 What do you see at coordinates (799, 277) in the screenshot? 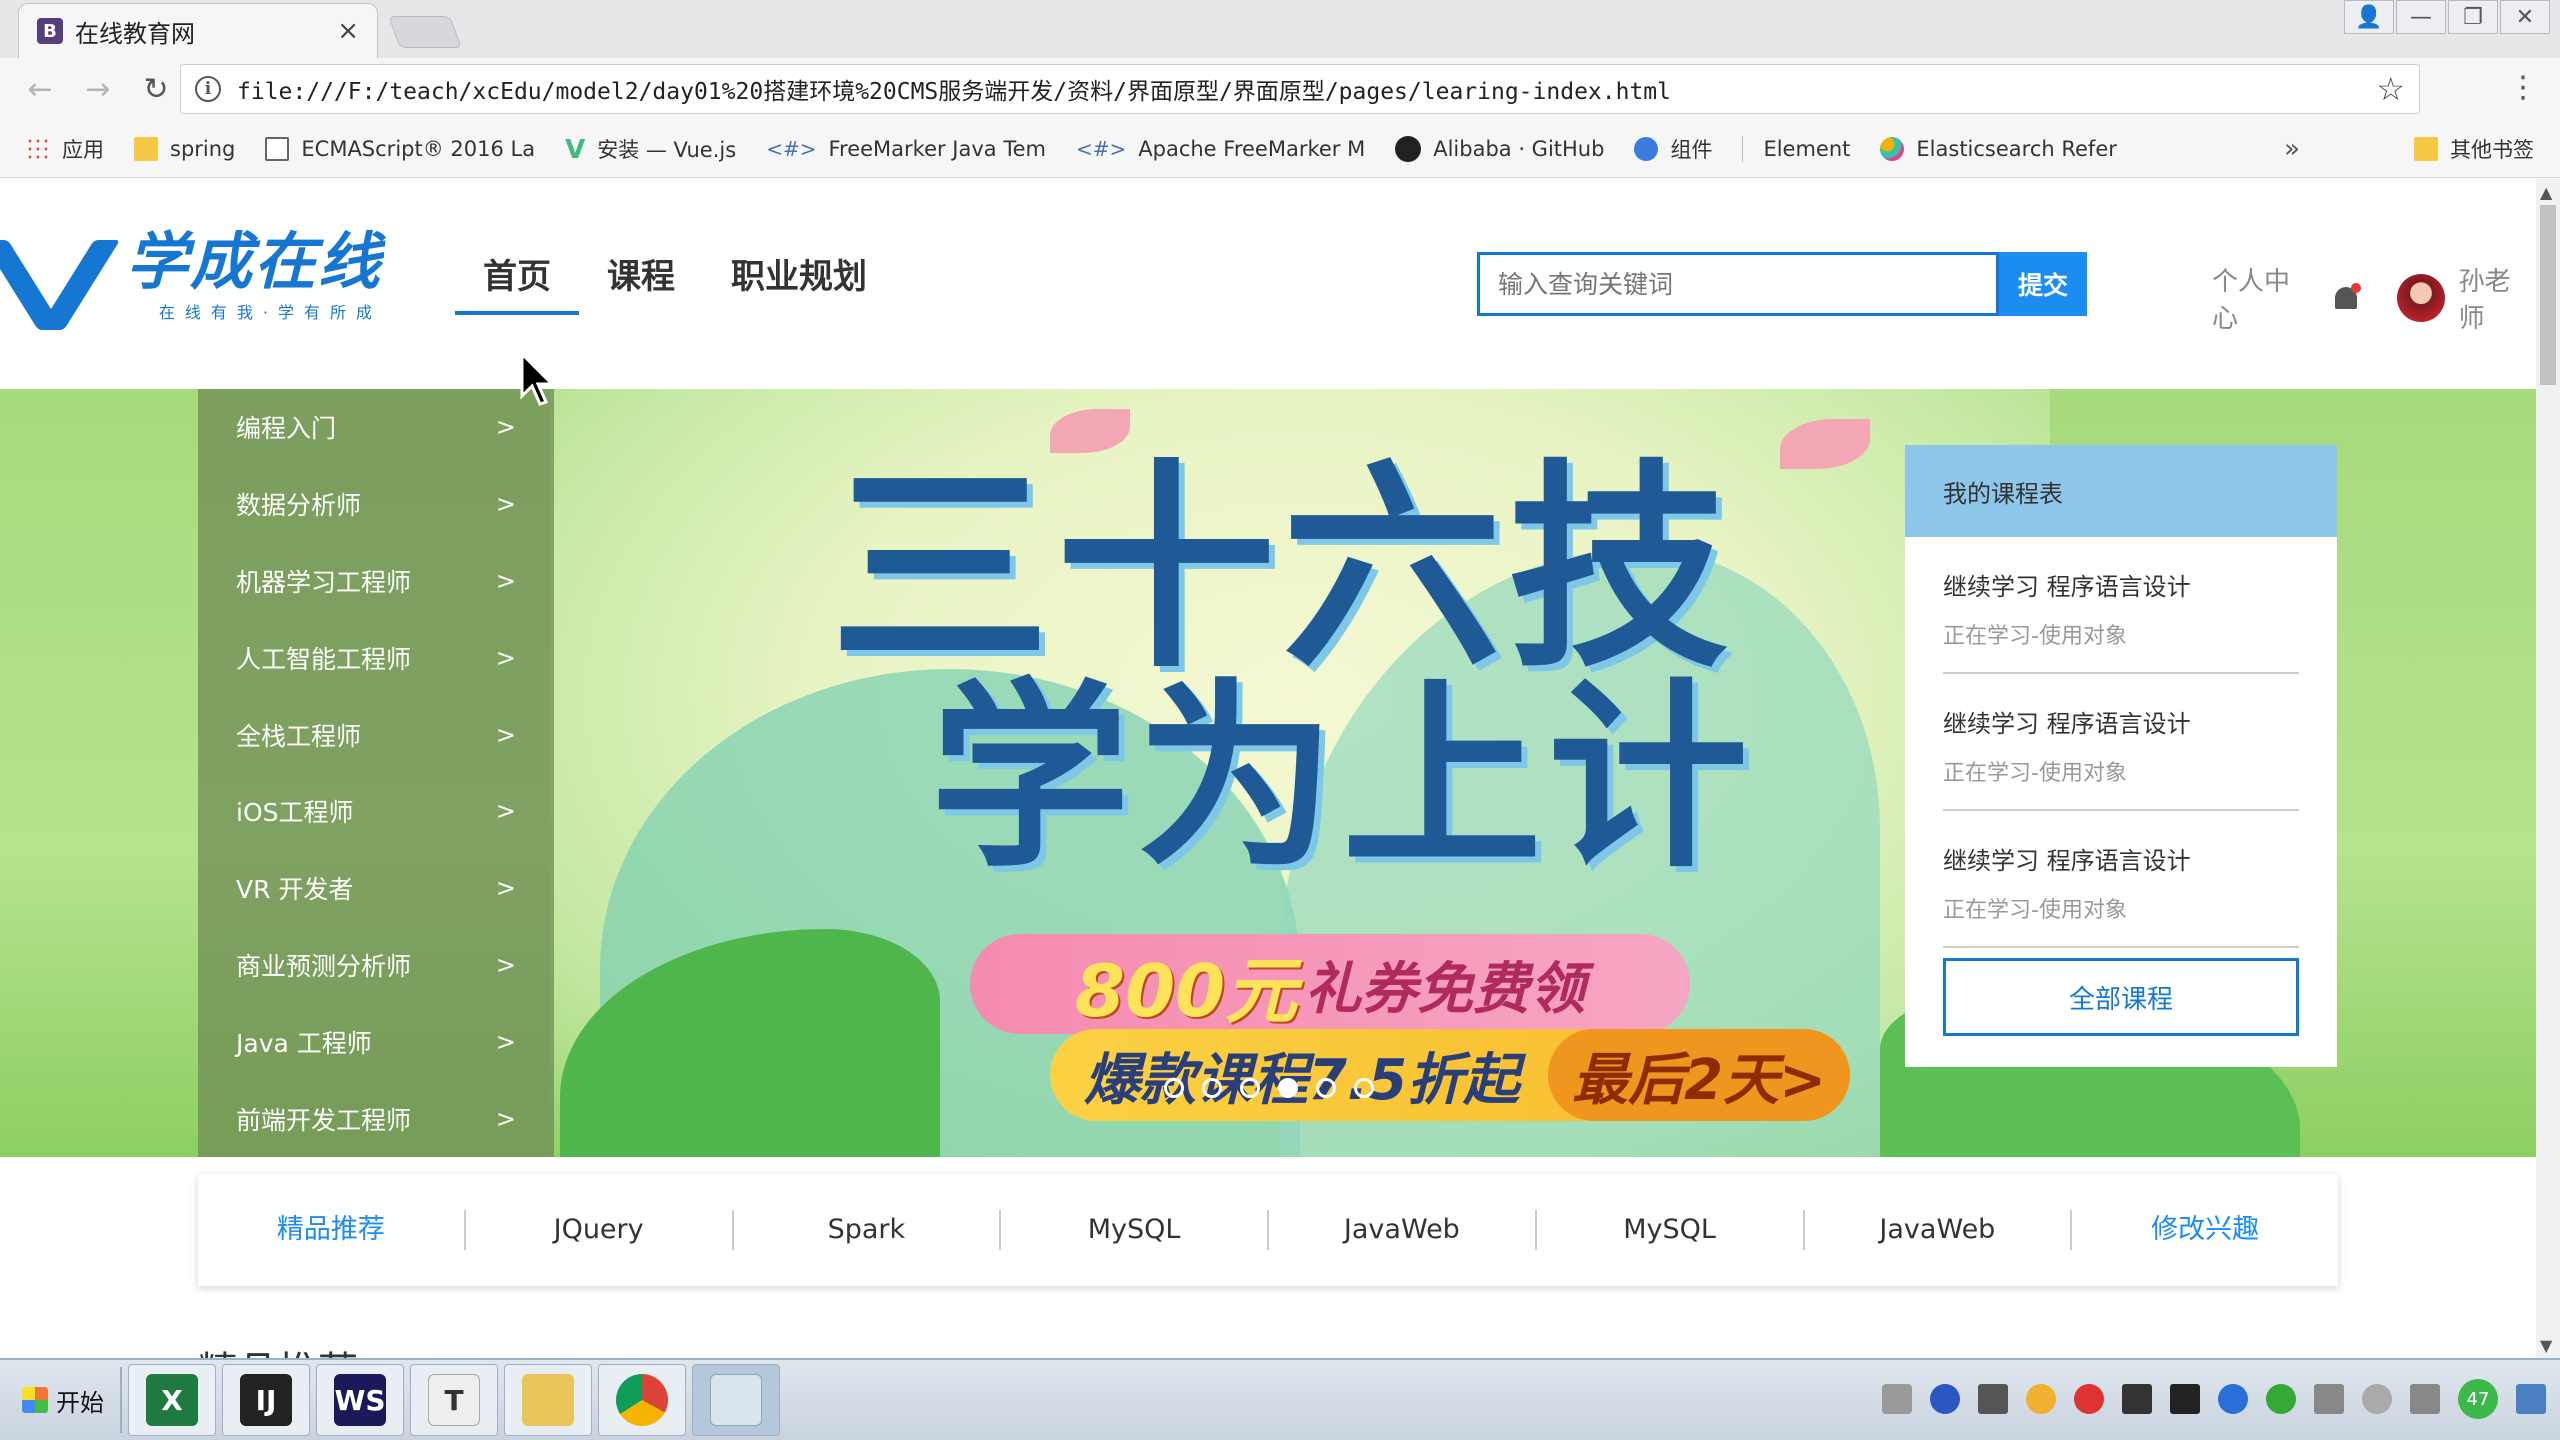
I see `nav-career: 职业规划` at bounding box center [799, 277].